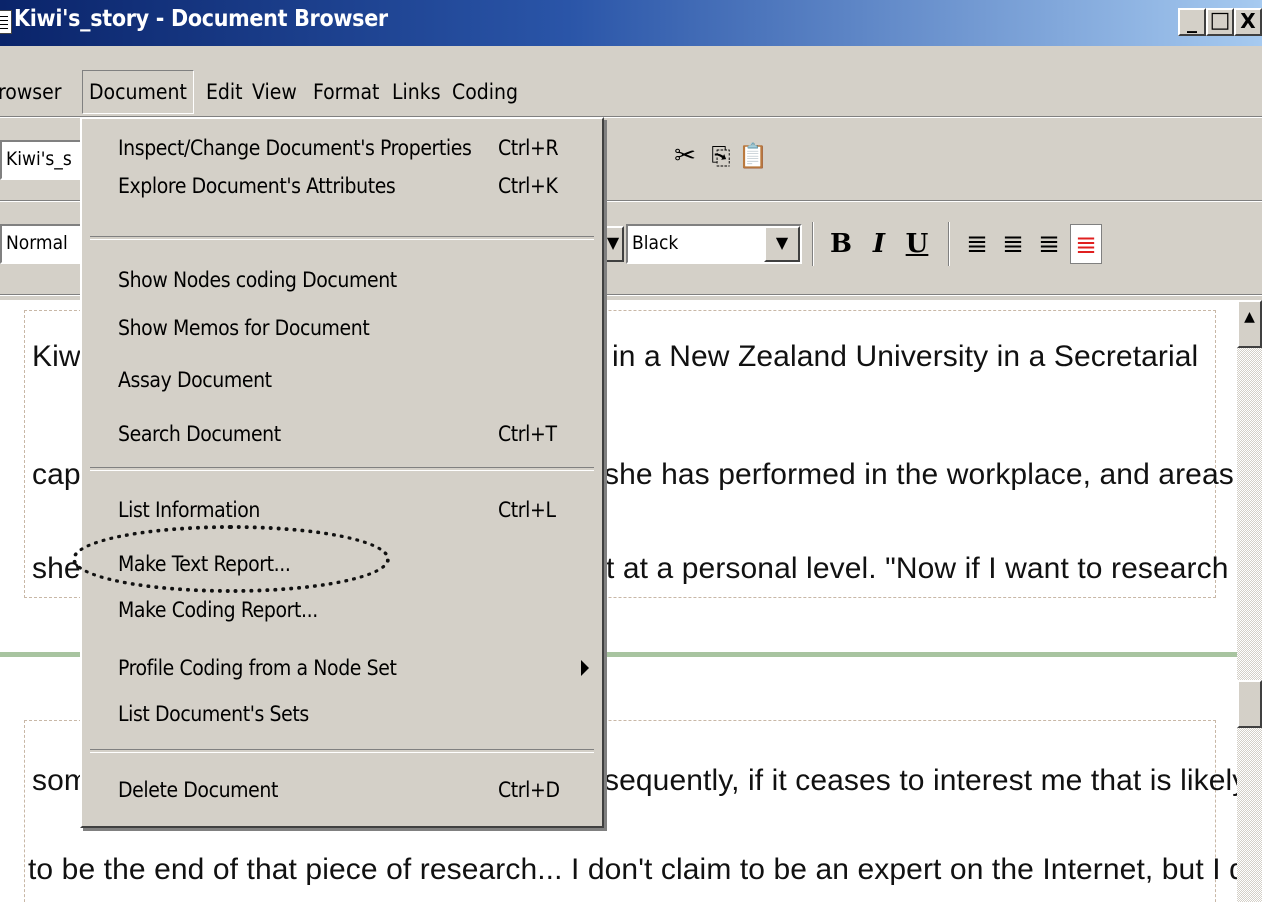 The width and height of the screenshot is (1262, 902). I want to click on document-combo: Kiwi's_s, so click(41, 160).